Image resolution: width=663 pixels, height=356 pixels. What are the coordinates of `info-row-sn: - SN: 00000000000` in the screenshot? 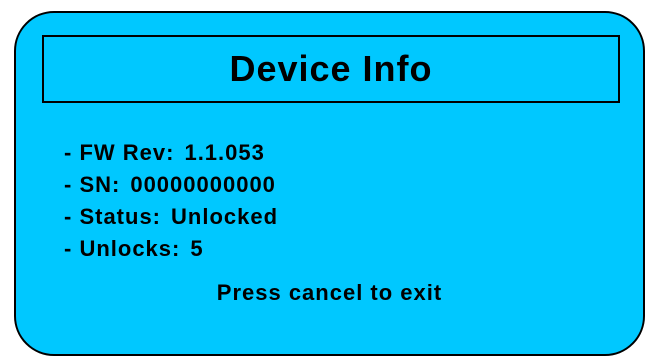 It's located at (171, 185).